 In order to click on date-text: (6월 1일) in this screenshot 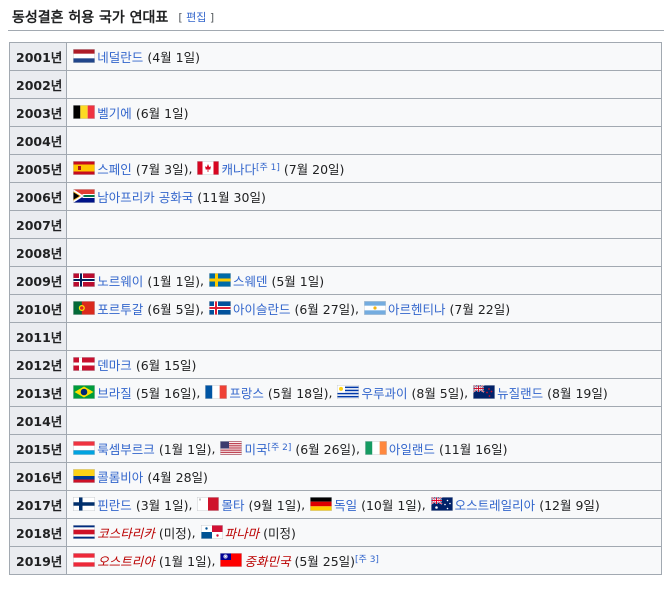, I will do `click(162, 113)`.